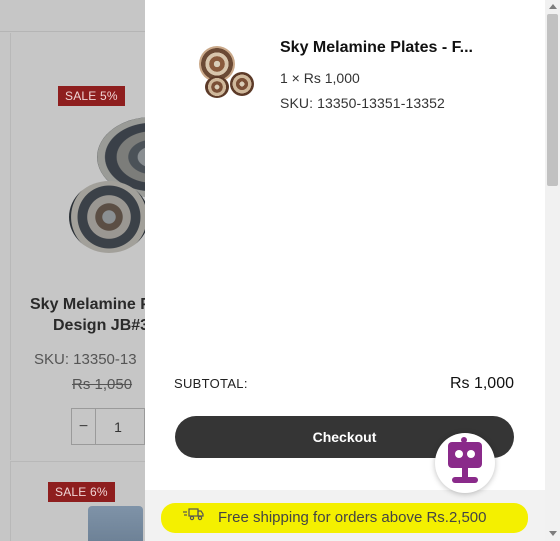  Describe the element at coordinates (320, 78) in the screenshot. I see `cart-item-qty-price: 1 × Rs 1,000` at that location.